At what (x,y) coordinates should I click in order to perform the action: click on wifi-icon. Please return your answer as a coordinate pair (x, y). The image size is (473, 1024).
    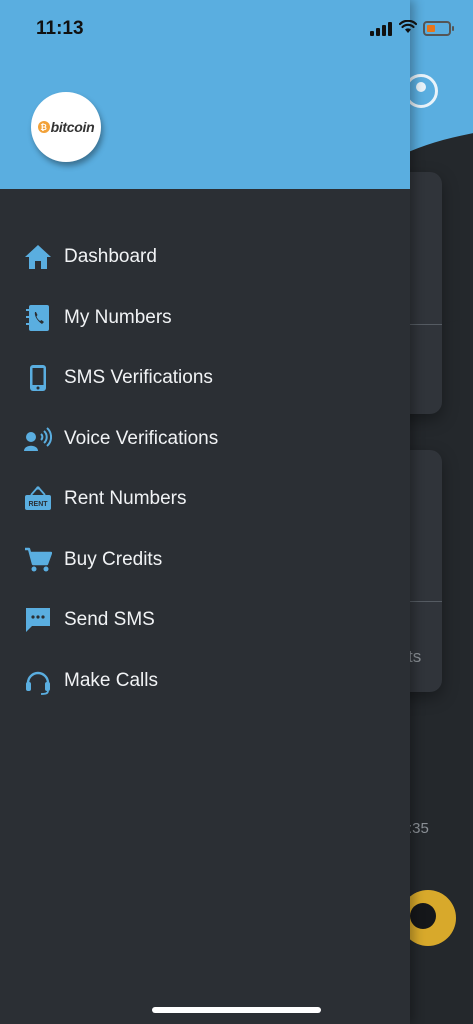
    Looking at the image, I should click on (408, 29).